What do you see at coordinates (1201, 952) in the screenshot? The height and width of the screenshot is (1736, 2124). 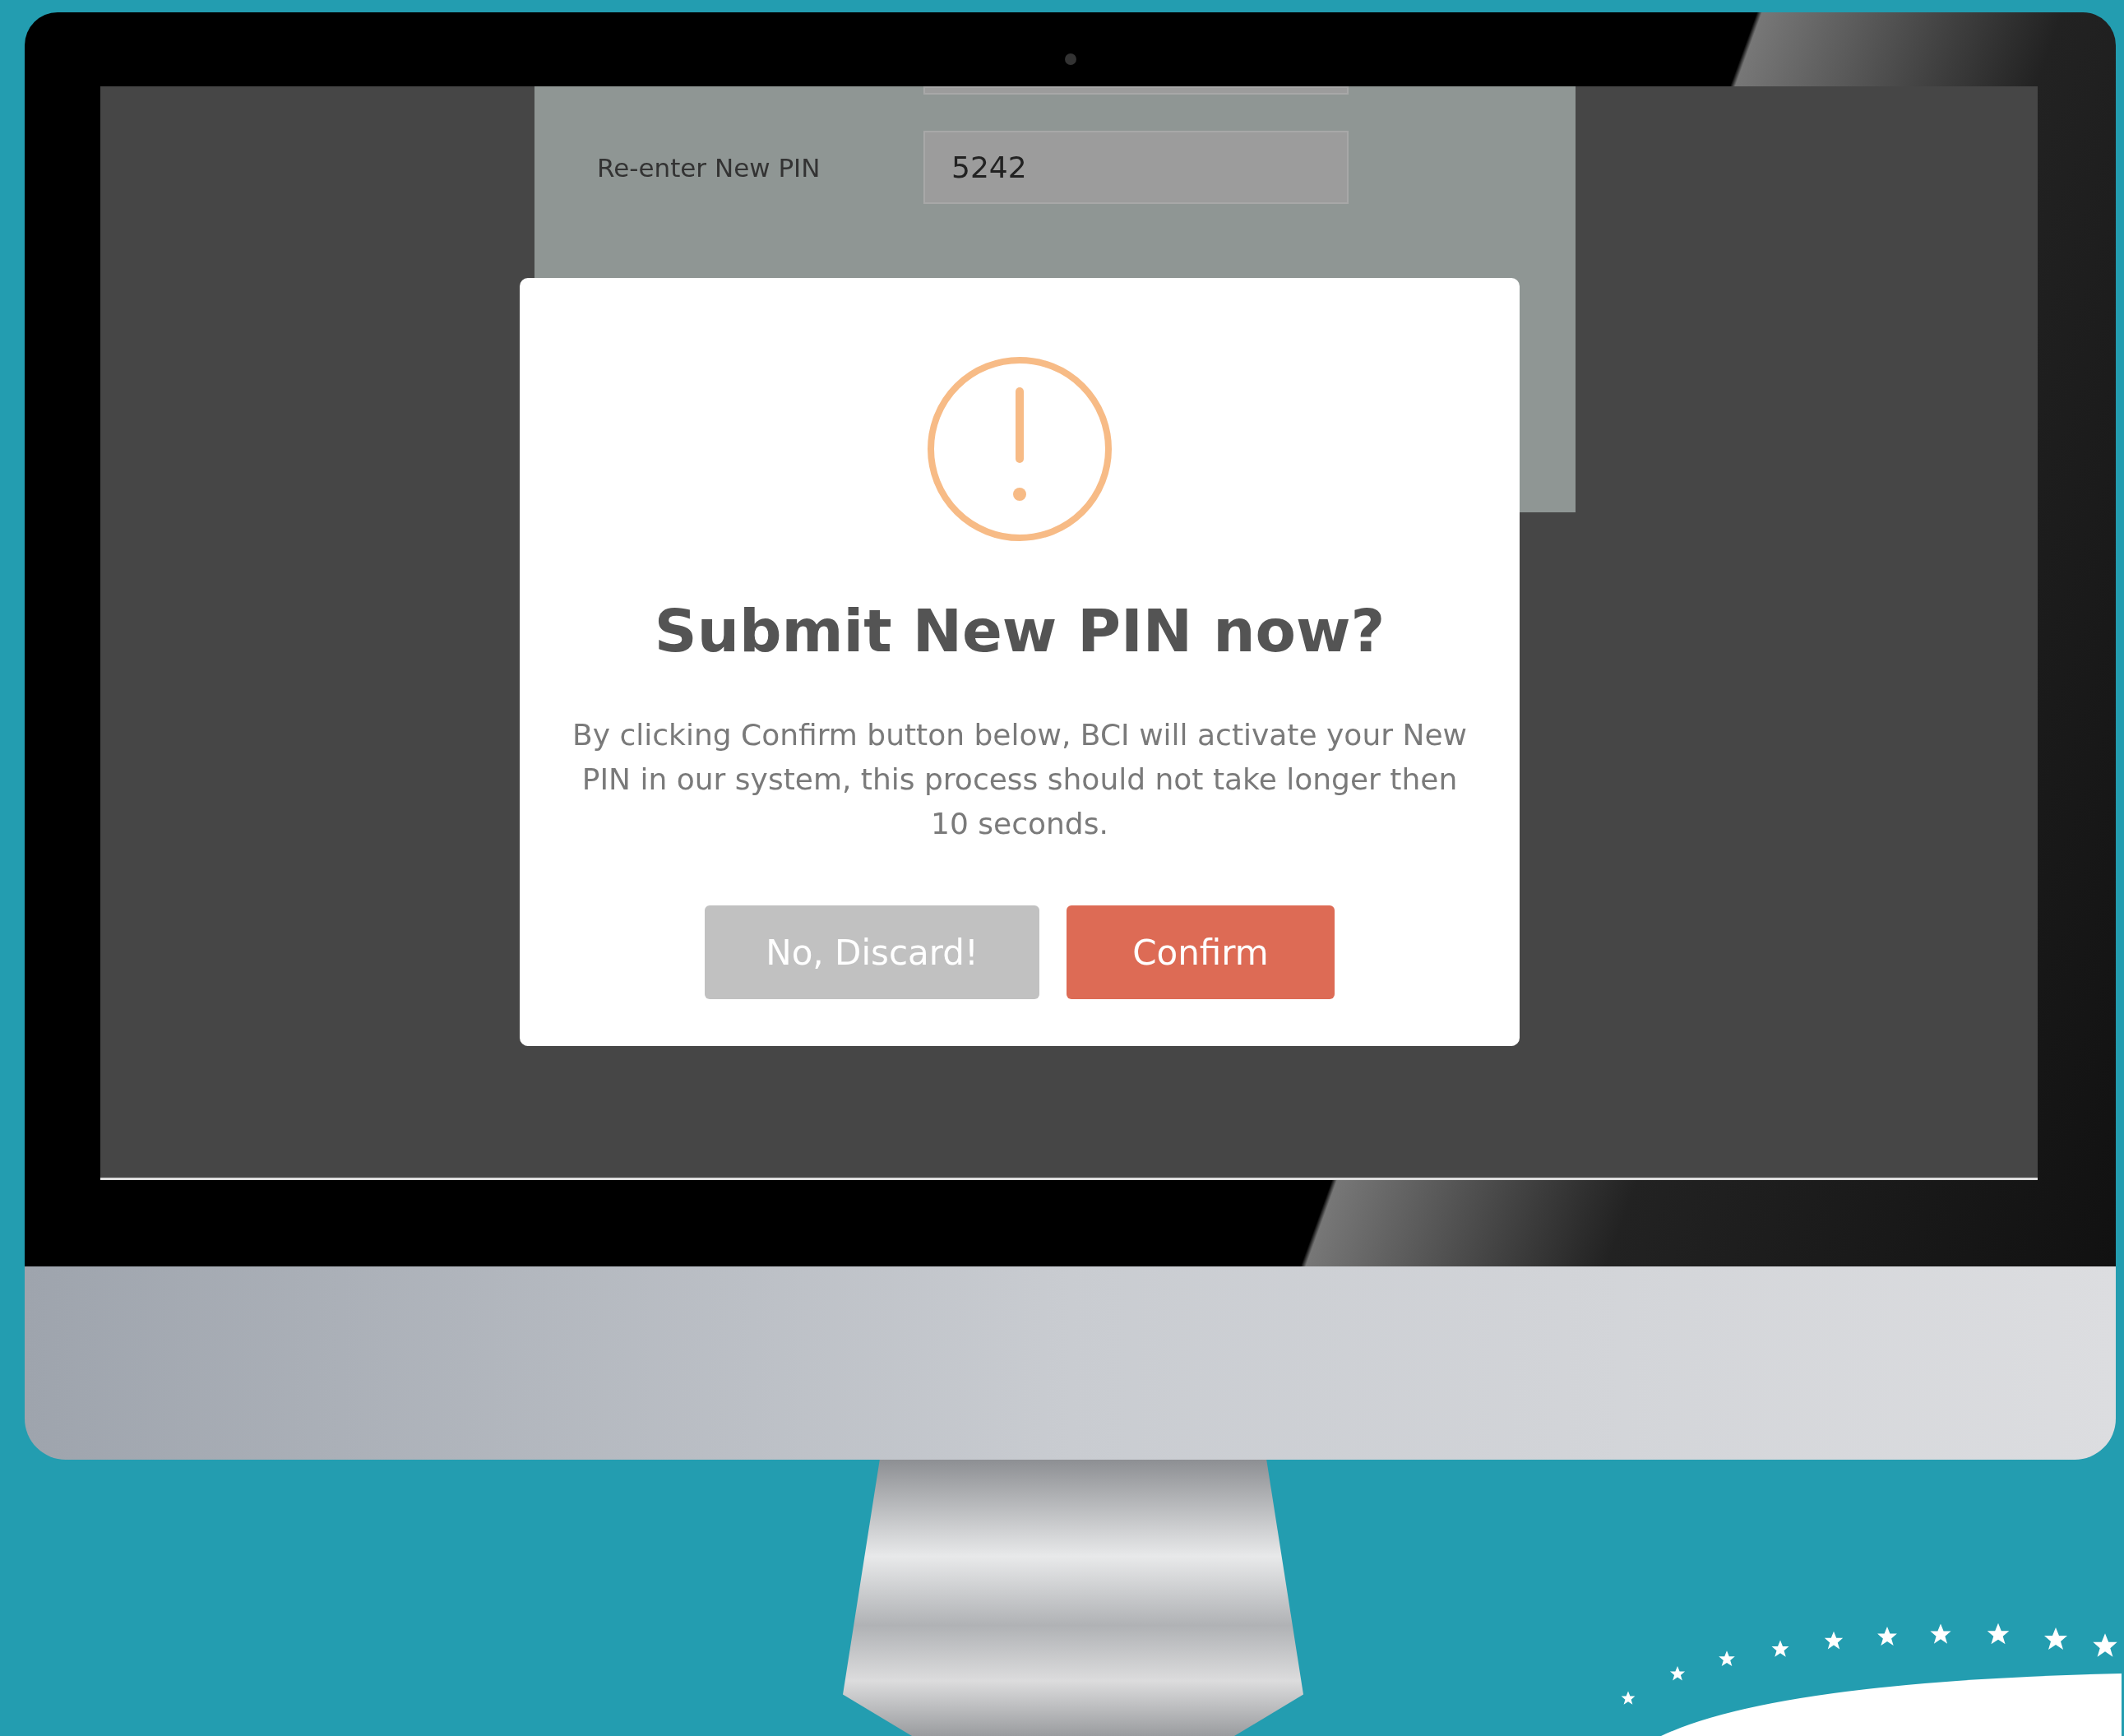 I see `confirm-button: Confirm` at bounding box center [1201, 952].